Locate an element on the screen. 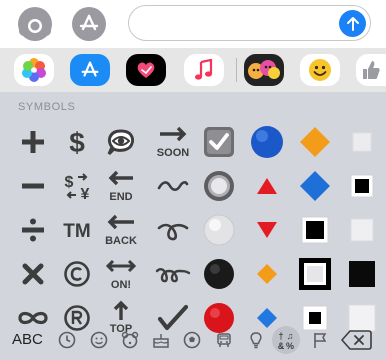  category-activity is located at coordinates (192, 340).